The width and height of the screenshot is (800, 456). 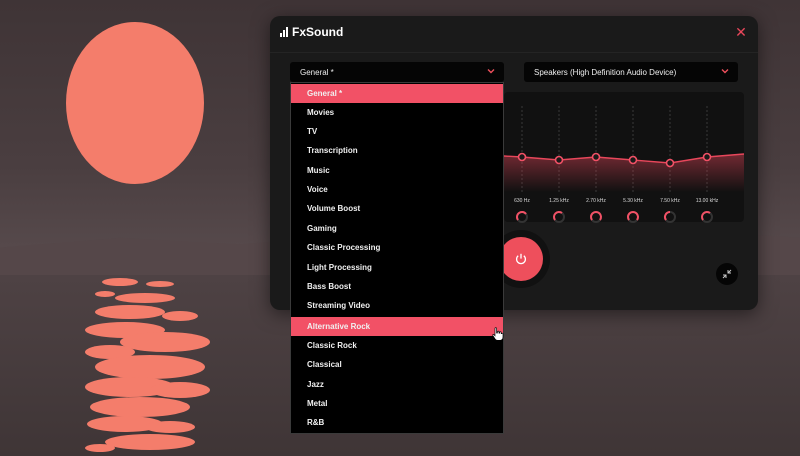 I want to click on device-select-value: Speakers (High Definition Audio Device), so click(x=605, y=72).